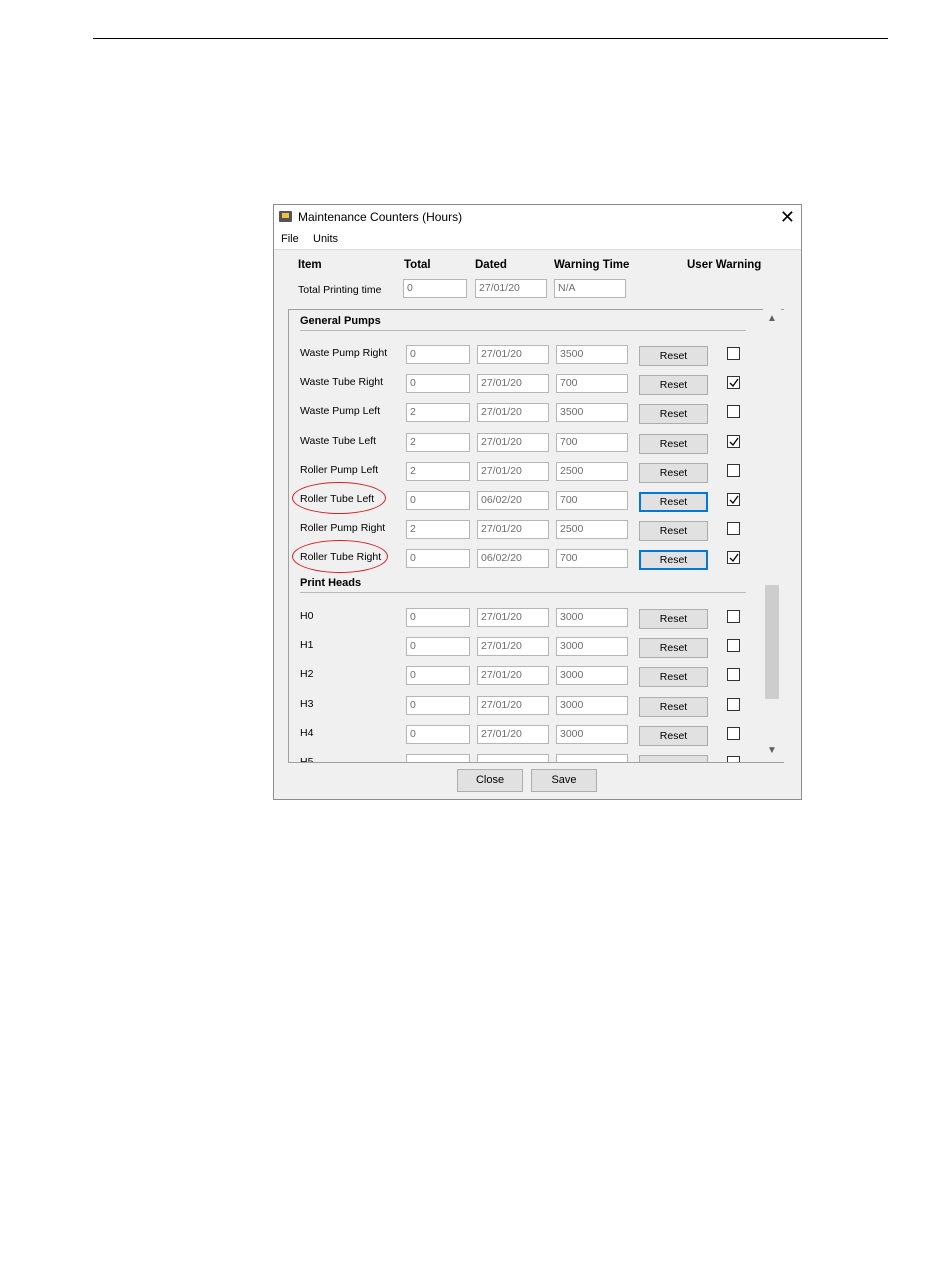 The height and width of the screenshot is (1286, 950). I want to click on menu-bar: File Units, so click(537, 240).